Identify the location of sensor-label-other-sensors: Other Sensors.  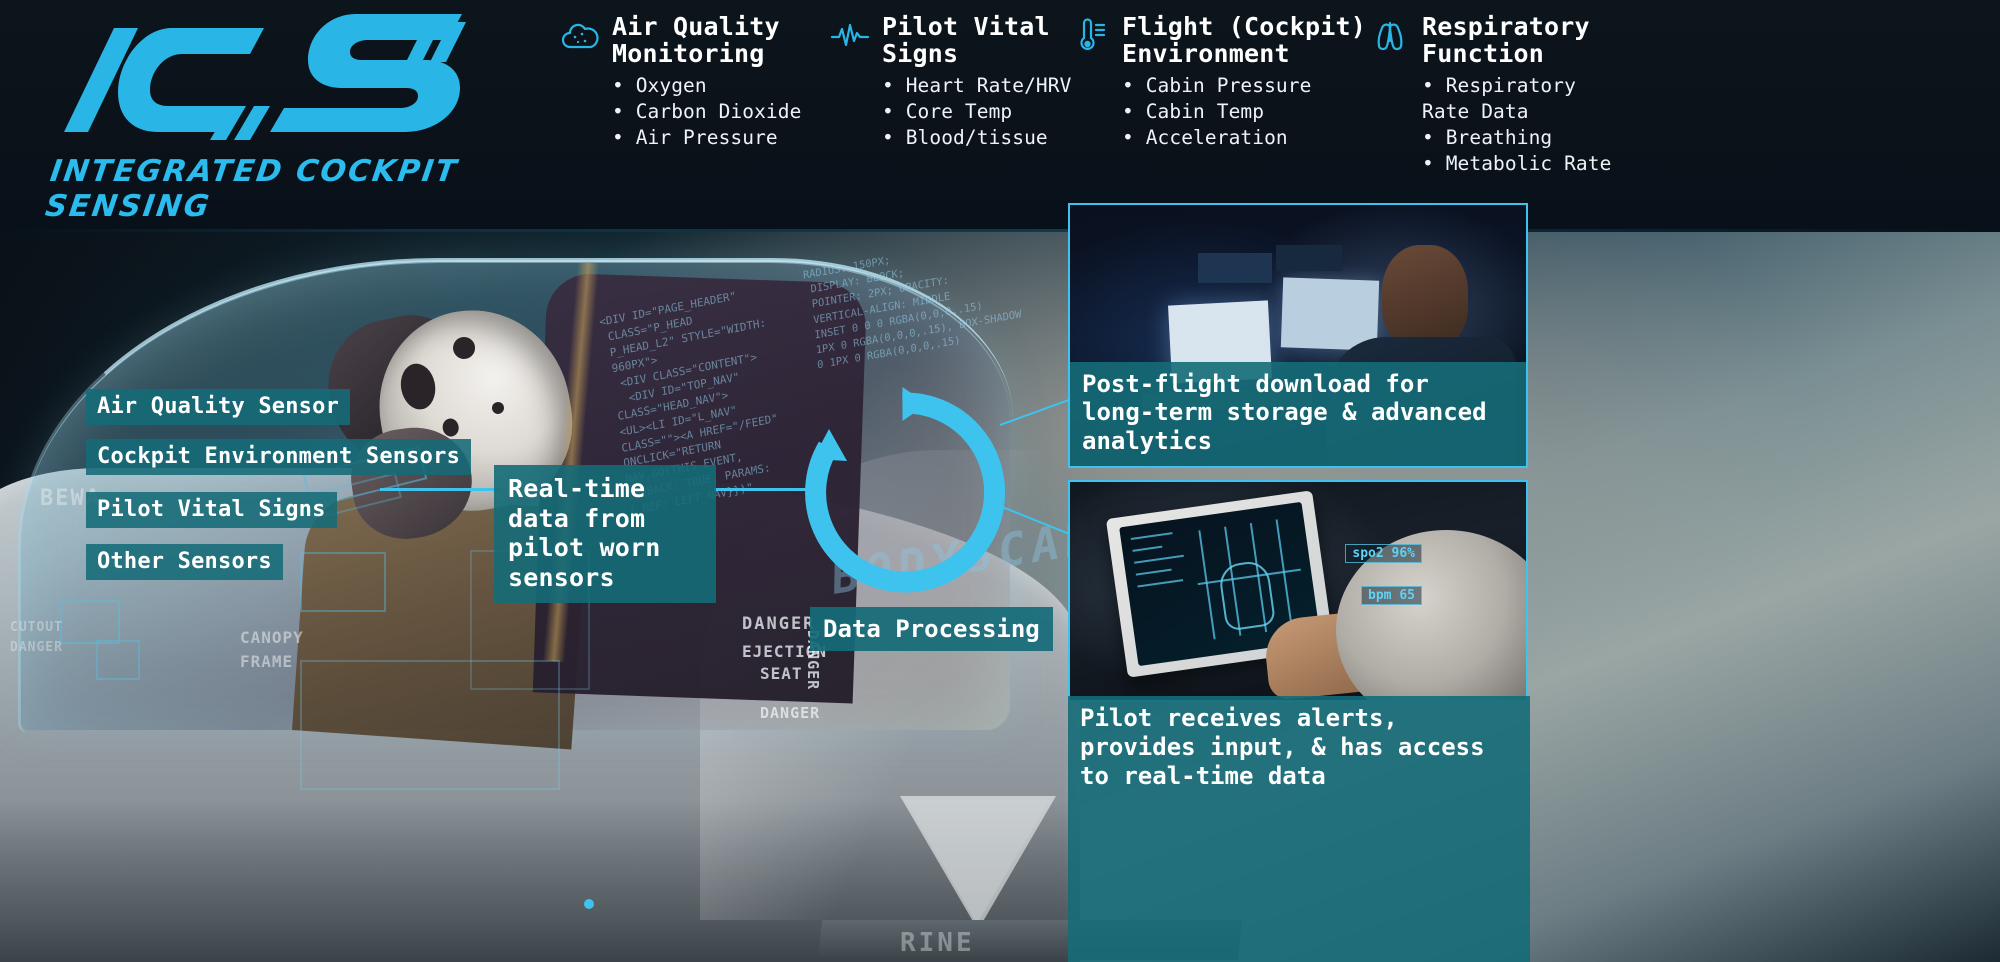
(184, 562).